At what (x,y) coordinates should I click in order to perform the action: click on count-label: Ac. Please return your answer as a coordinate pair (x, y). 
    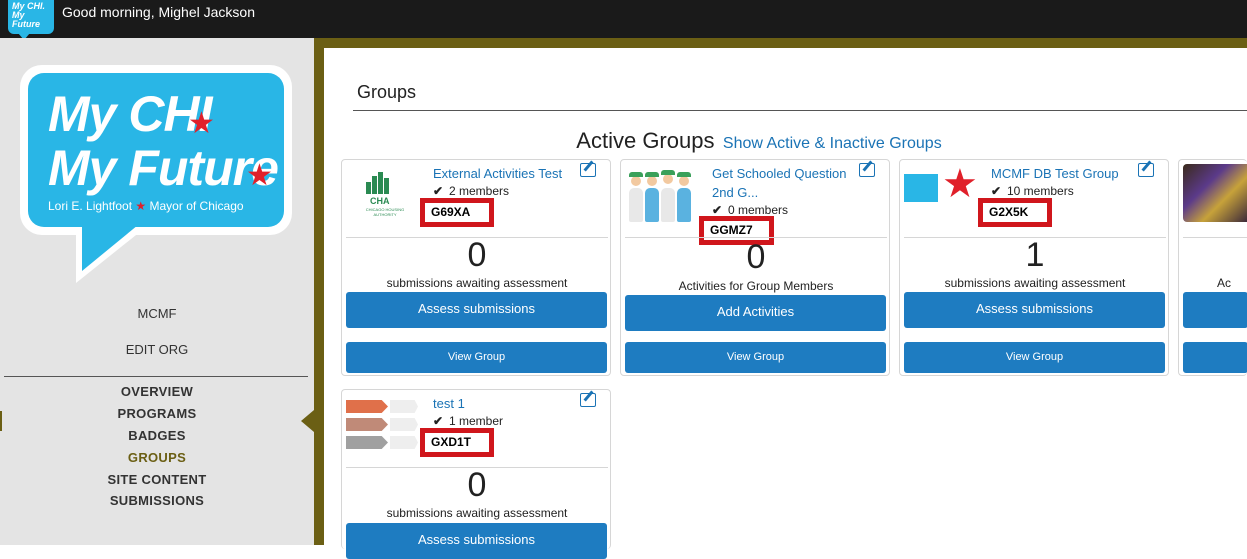
    Looking at the image, I should click on (1224, 283).